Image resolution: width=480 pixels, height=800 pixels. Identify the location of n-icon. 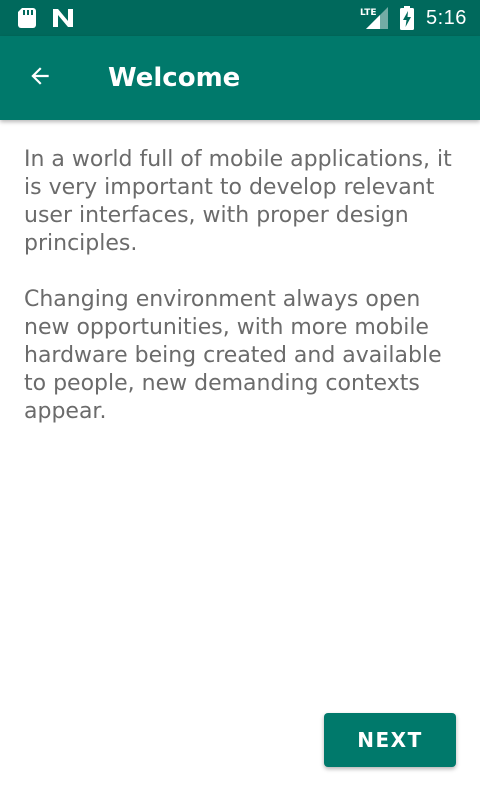
(63, 20).